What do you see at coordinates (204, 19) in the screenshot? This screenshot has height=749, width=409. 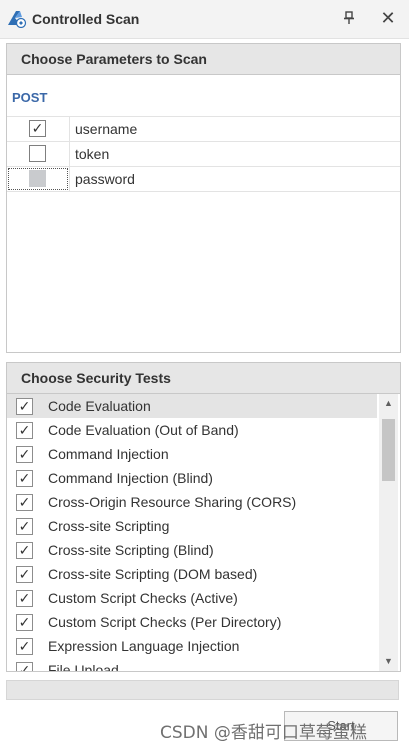 I see `window-titlebar: Controlled Scan ✕` at bounding box center [204, 19].